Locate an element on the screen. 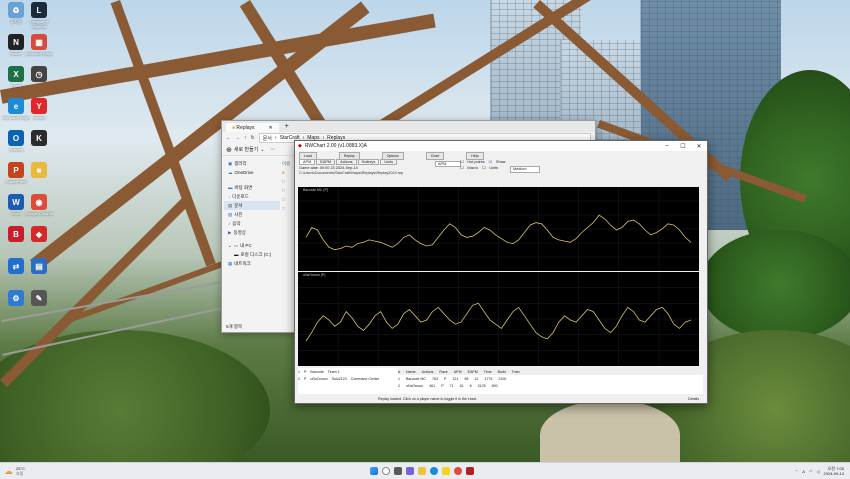 This screenshot has width=850, height=479. column-header: Name is located at coordinates (411, 372).